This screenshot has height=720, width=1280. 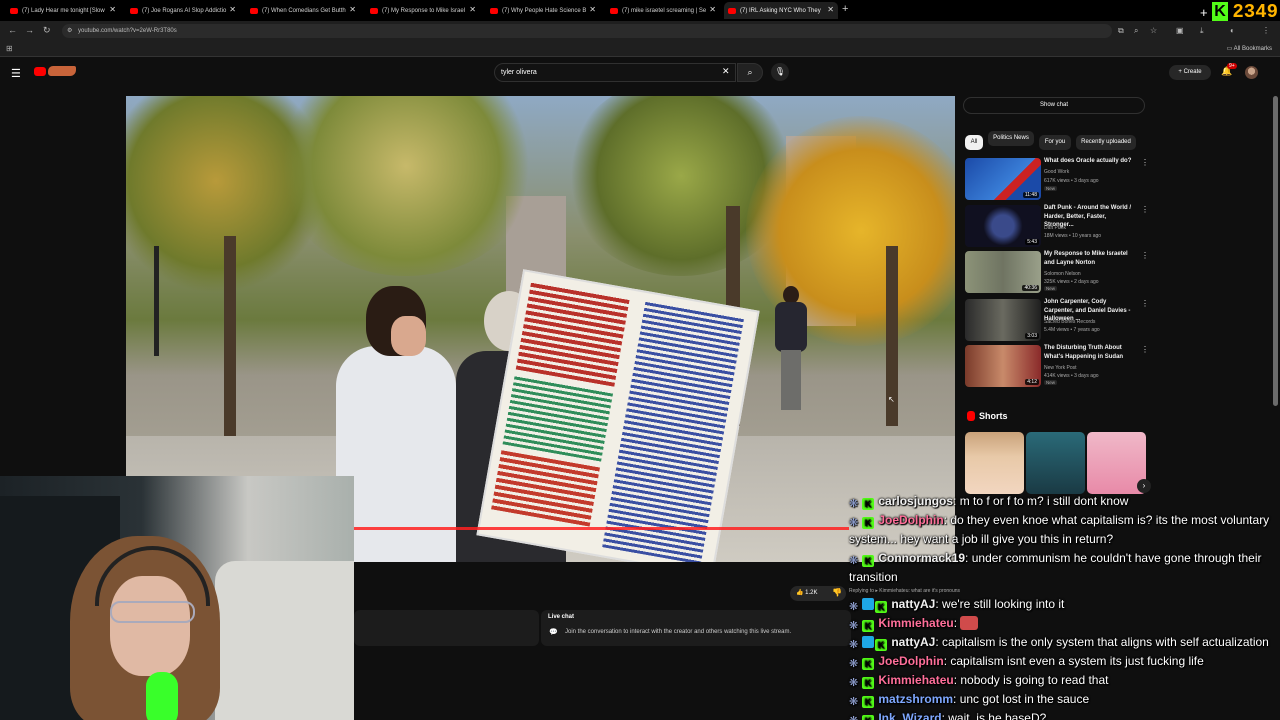 I want to click on all-bookmarks-label: All Bookmarks, so click(x=1252, y=49).